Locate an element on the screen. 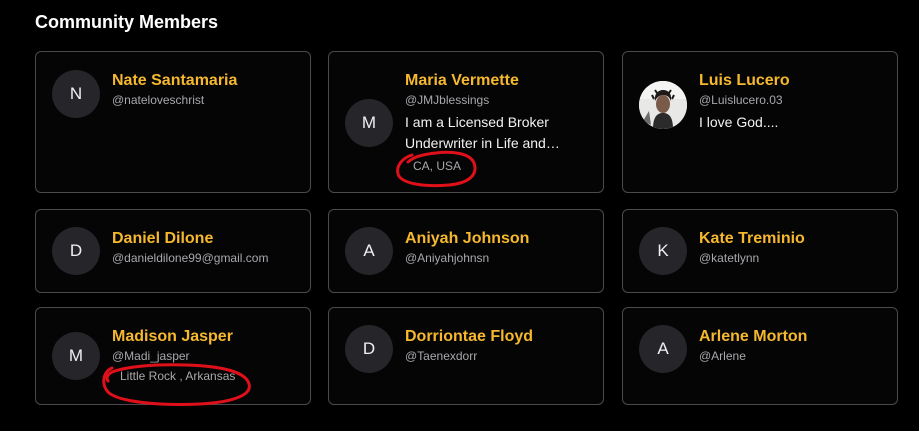 Image resolution: width=919 pixels, height=431 pixels. member-name: Nate Santamaria is located at coordinates (204, 81).